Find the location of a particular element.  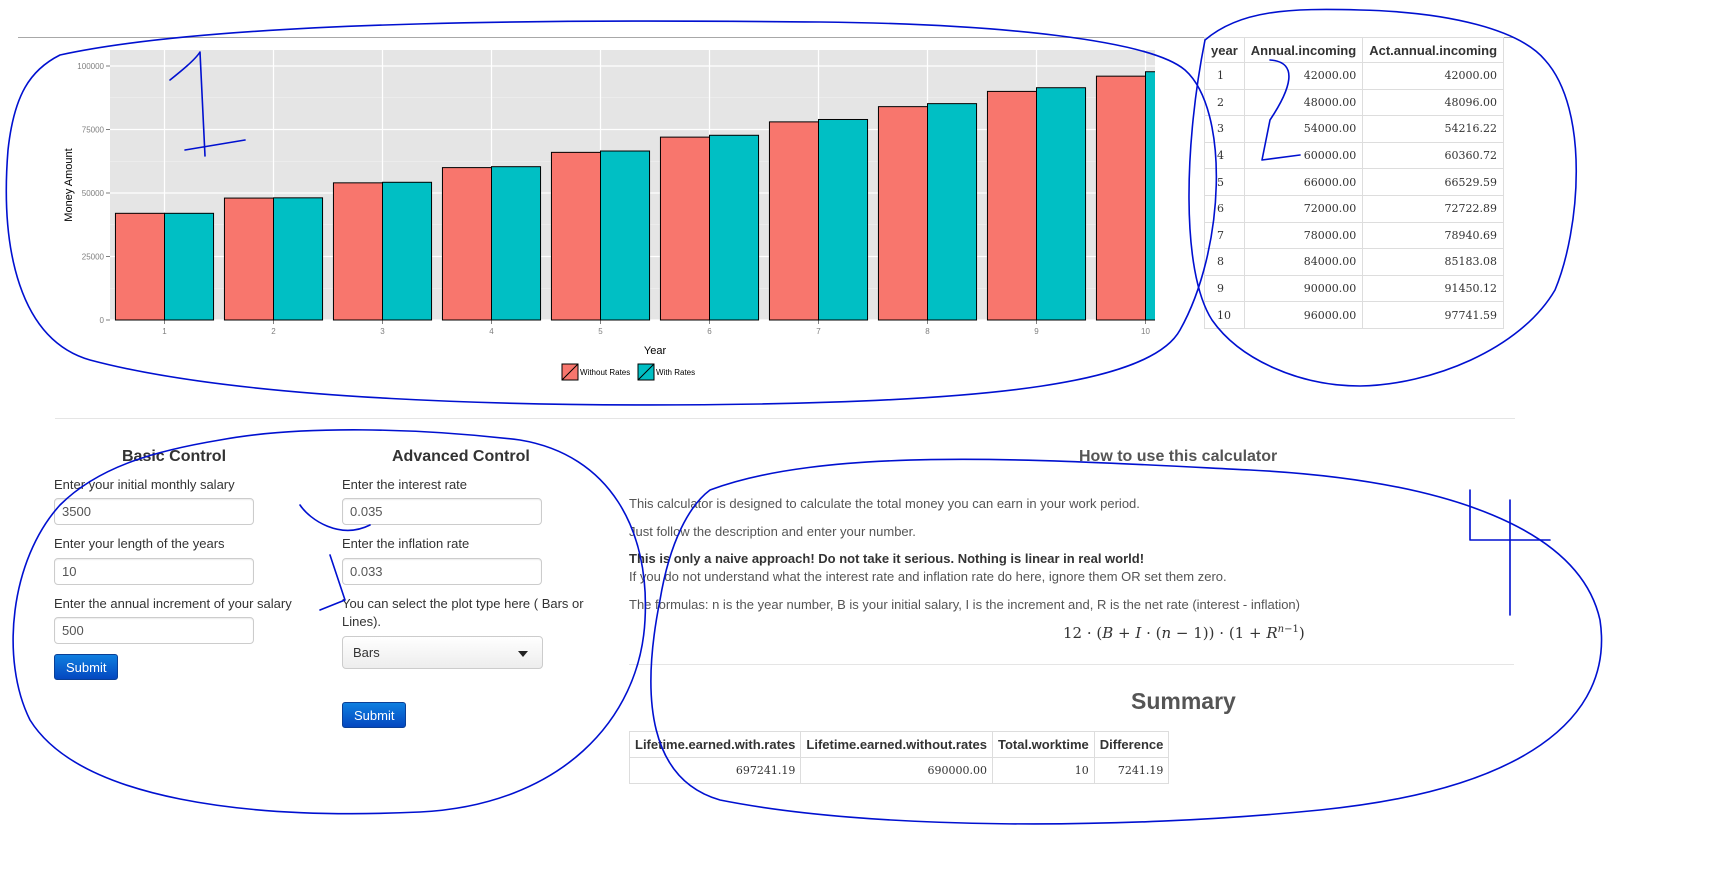

annual-incoming-cell: 54000.00 is located at coordinates (1303, 129).